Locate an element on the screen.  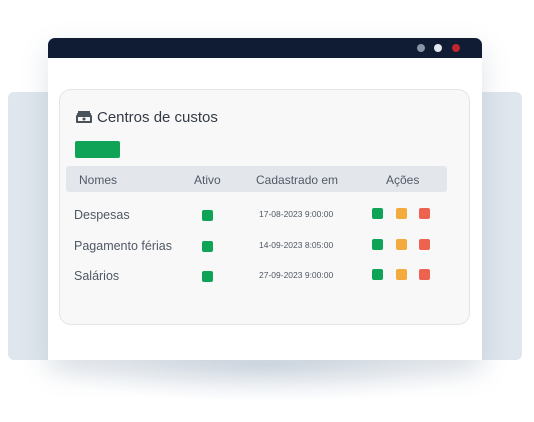
row-date: 14-09-2023 8:05:00 is located at coordinates (296, 245).